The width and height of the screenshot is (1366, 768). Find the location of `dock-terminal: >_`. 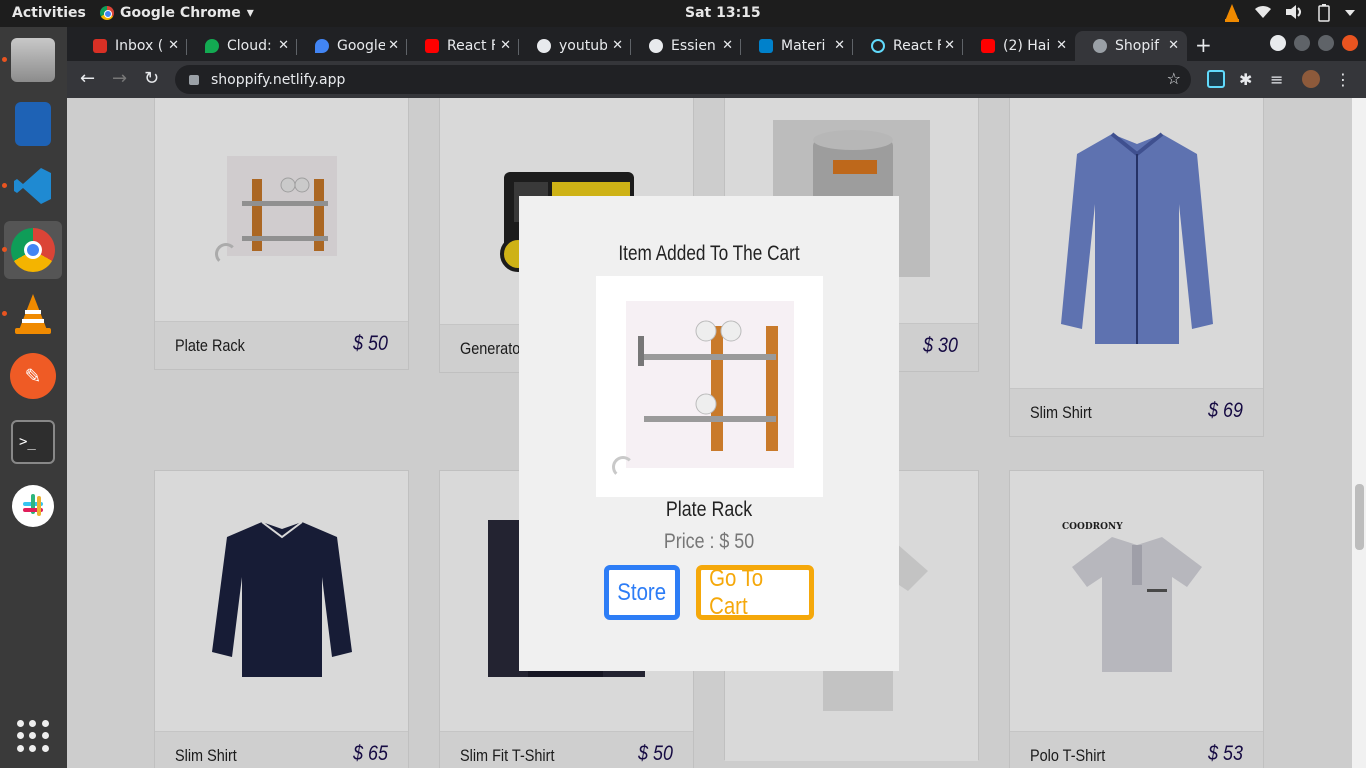

dock-terminal: >_ is located at coordinates (33, 442).